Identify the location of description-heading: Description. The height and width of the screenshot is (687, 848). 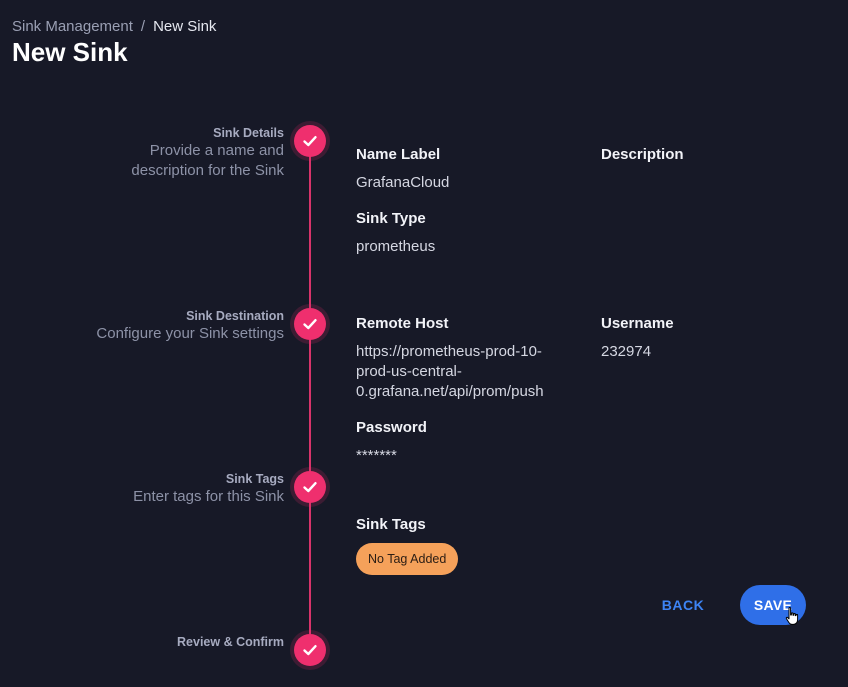
(642, 154).